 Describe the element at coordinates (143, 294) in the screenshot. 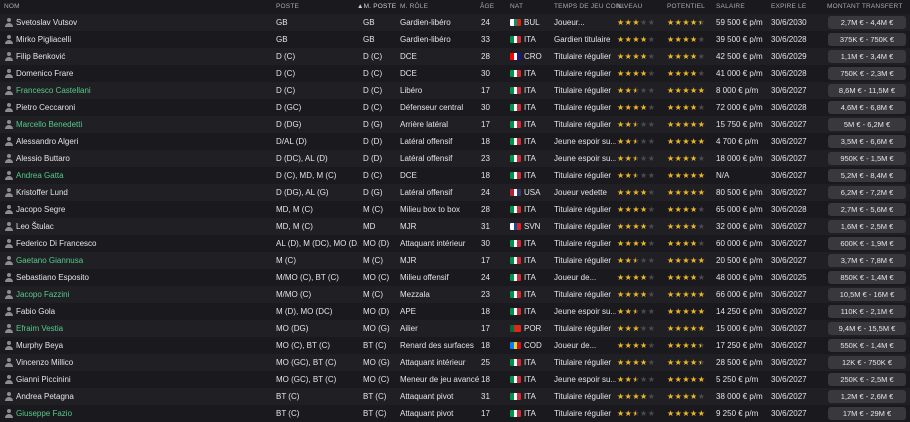

I see `player-name: Jacopo Fazzini` at that location.